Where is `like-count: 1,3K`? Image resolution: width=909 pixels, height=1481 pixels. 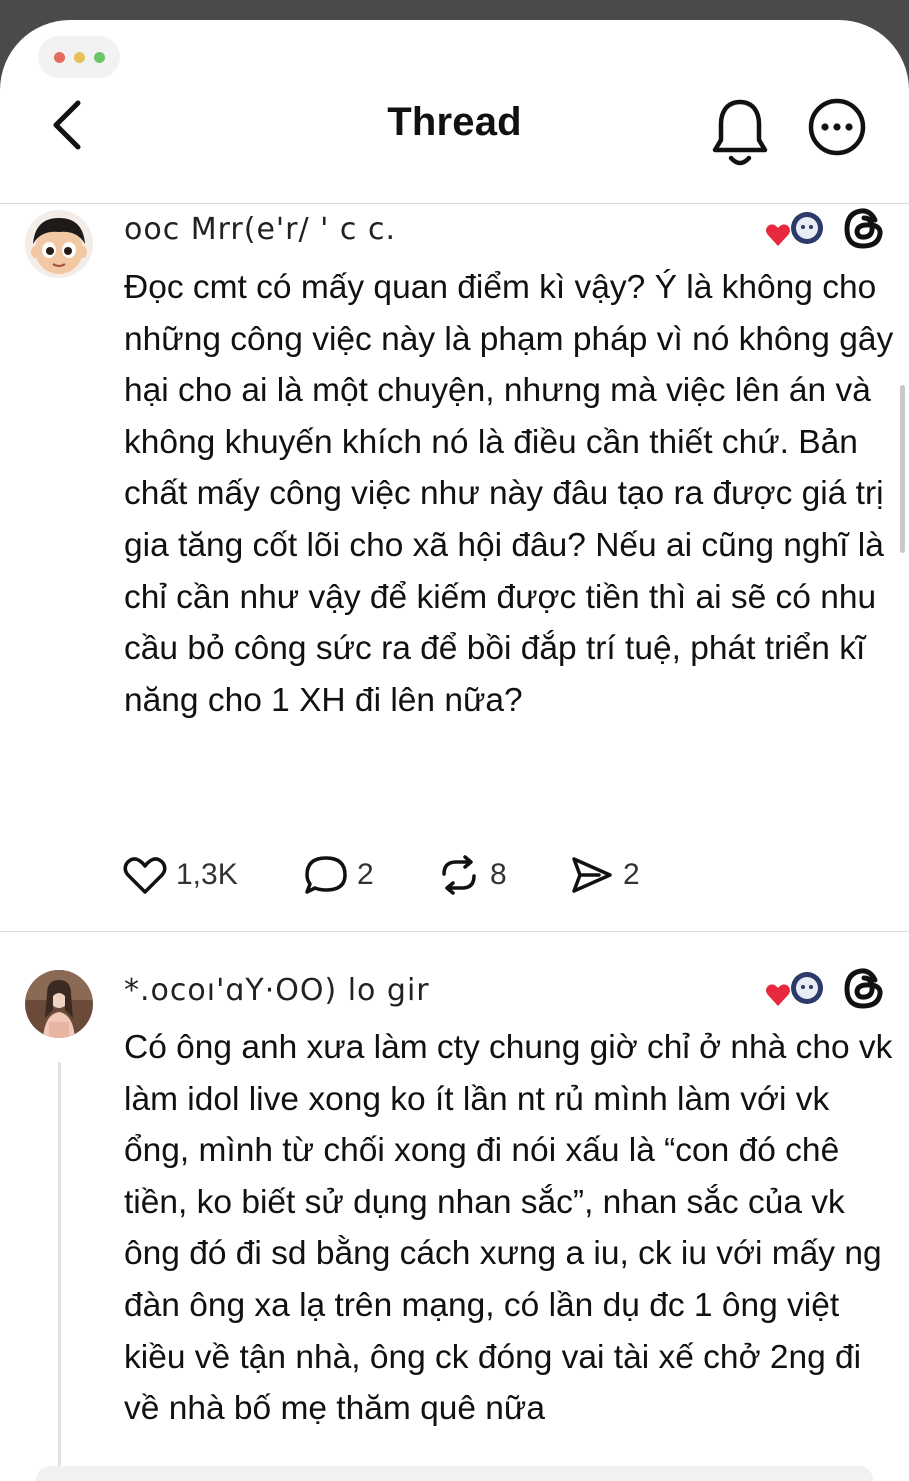
like-count: 1,3K is located at coordinates (207, 874).